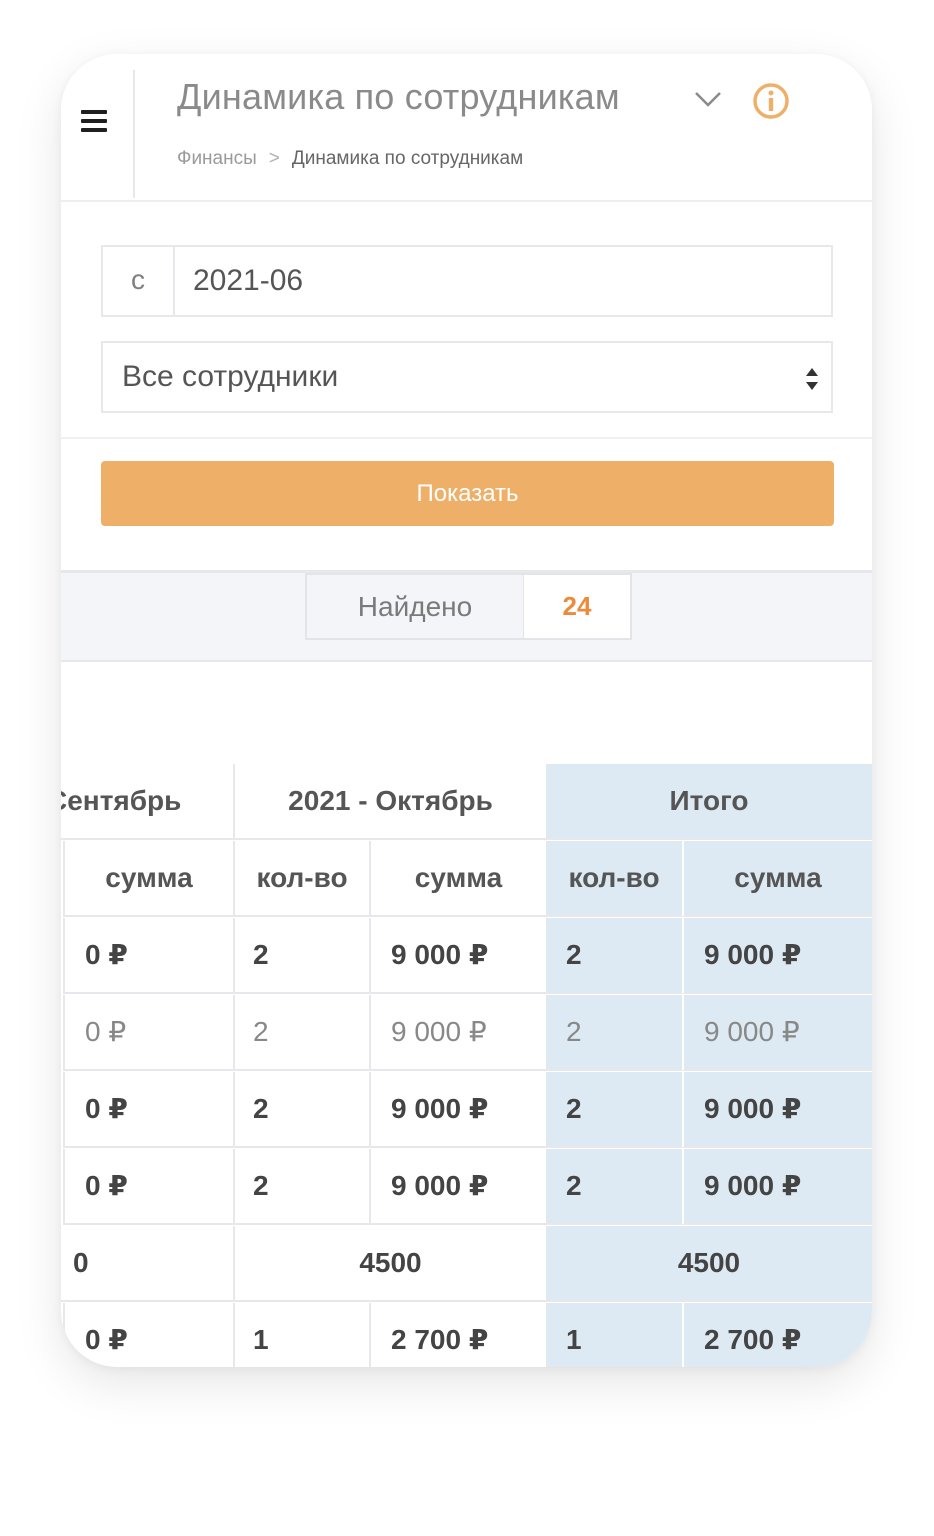 Image resolution: width=934 pixels, height=1536 pixels. What do you see at coordinates (398, 96) in the screenshot?
I see `page-title: Динамика по сотрудникам` at bounding box center [398, 96].